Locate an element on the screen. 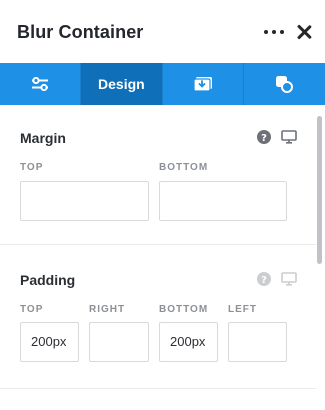  sliders-icon is located at coordinates (40, 84).